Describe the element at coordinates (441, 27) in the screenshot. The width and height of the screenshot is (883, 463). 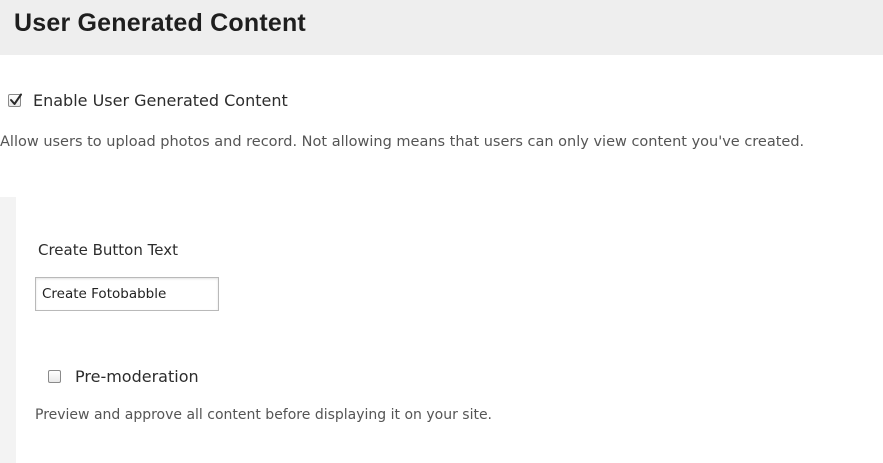
I see `section-header: User Generated Content` at that location.